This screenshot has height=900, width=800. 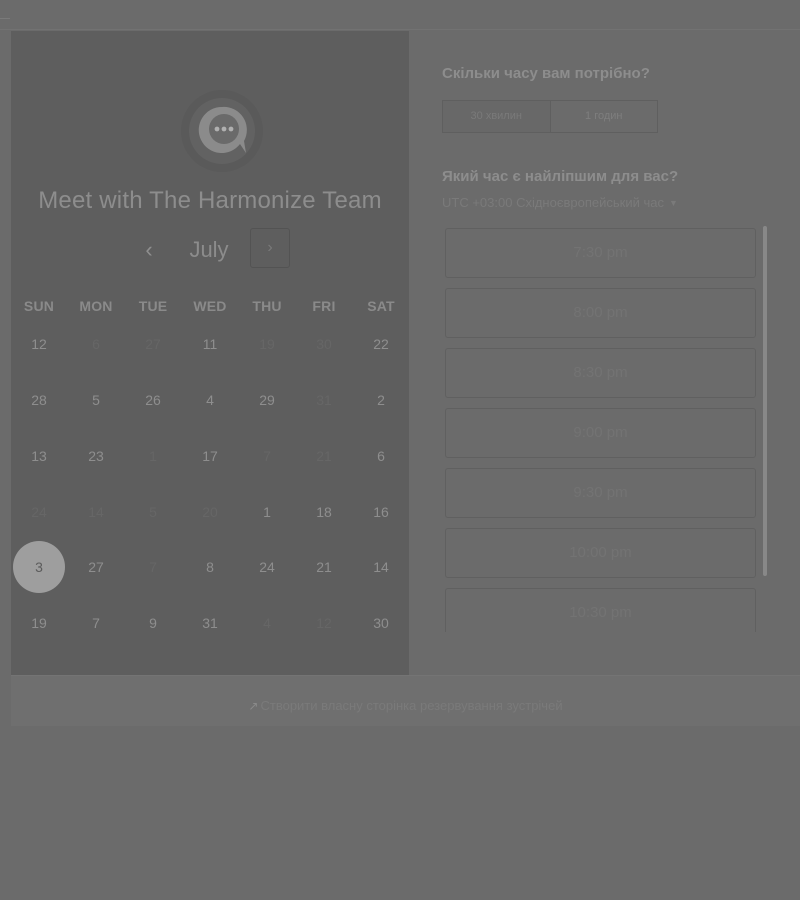 I want to click on weekday-header: SUN MON TUE WED THU FRI SAT, so click(x=210, y=307).